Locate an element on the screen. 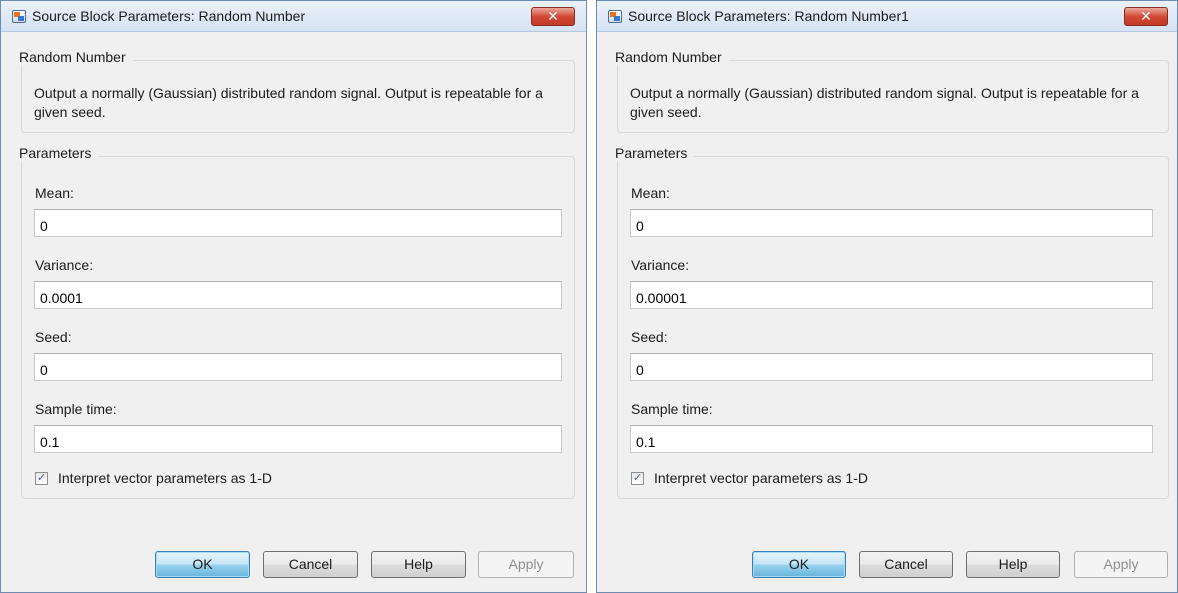  title-bar: Source Block Parameters: Random Number ✕ is located at coordinates (293, 16).